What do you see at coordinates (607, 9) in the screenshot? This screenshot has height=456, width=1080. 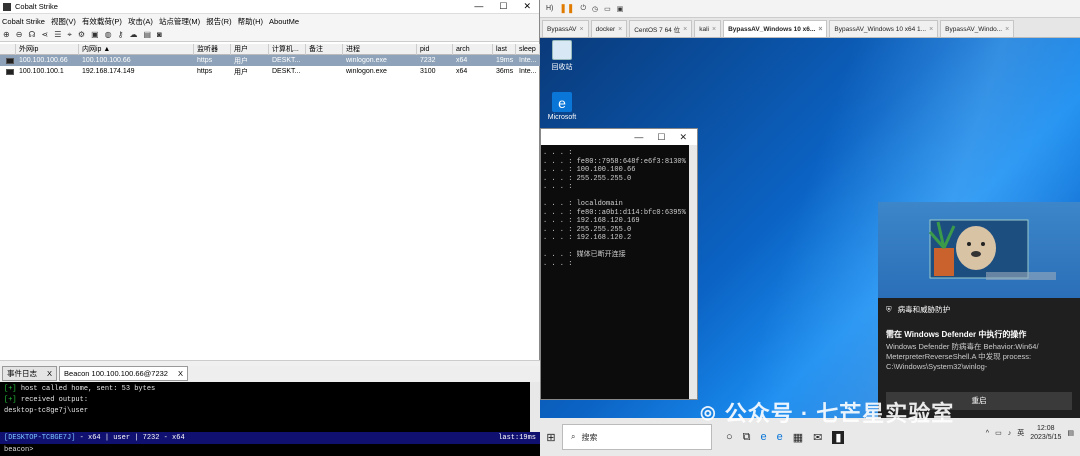 I see `fullscreen-icon: ▭` at bounding box center [607, 9].